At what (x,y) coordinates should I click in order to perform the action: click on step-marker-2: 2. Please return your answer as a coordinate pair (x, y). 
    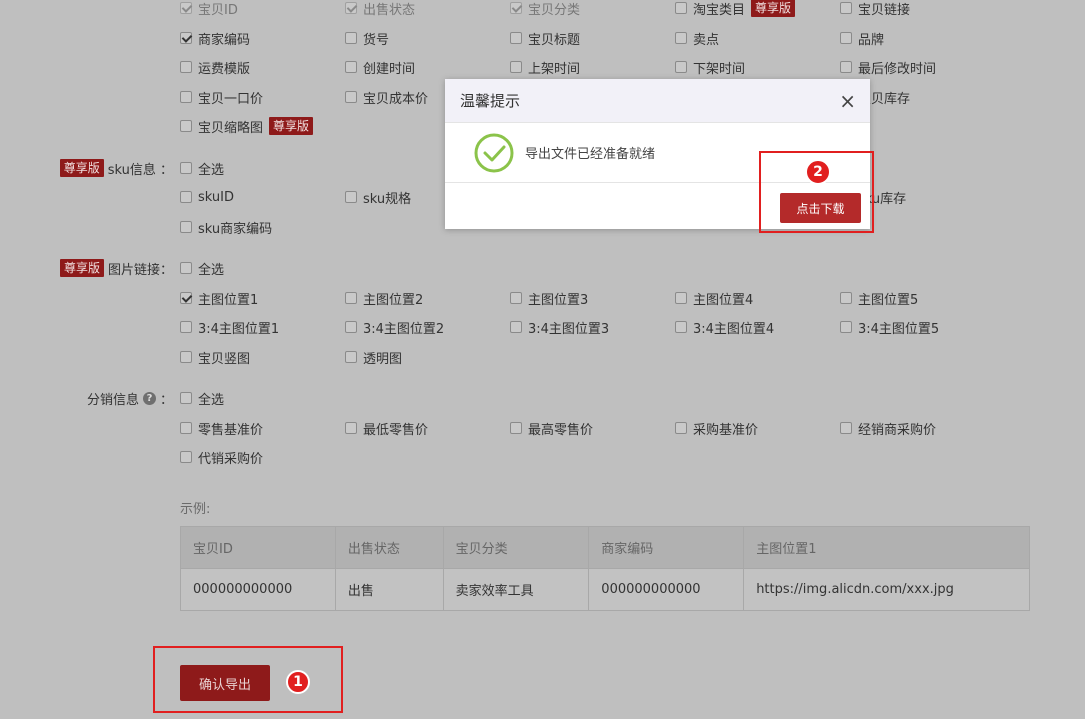
    Looking at the image, I should click on (818, 172).